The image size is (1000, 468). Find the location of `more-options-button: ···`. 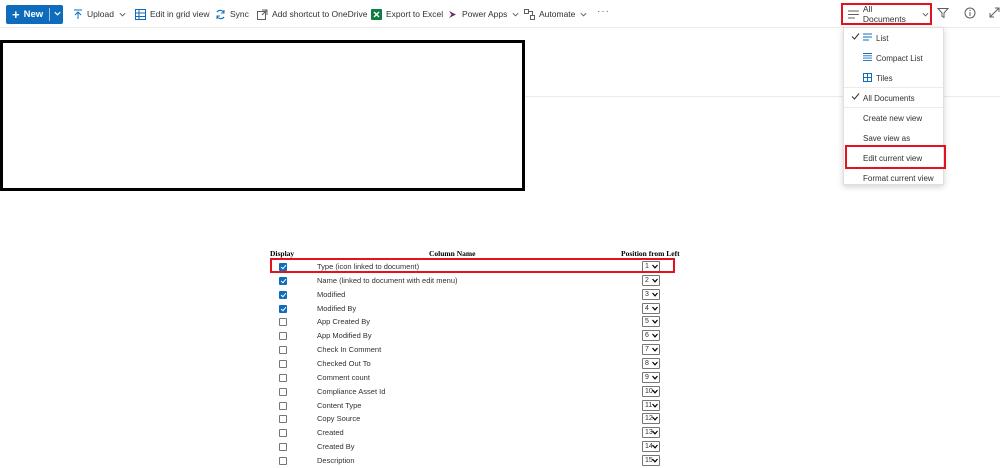

more-options-button: ··· is located at coordinates (603, 11).